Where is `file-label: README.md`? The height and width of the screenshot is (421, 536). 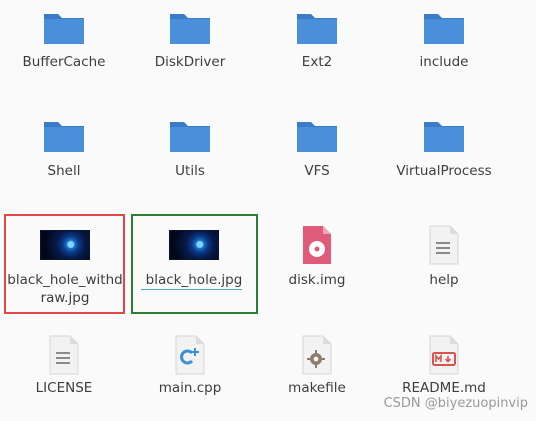
file-label: README.md is located at coordinates (444, 388).